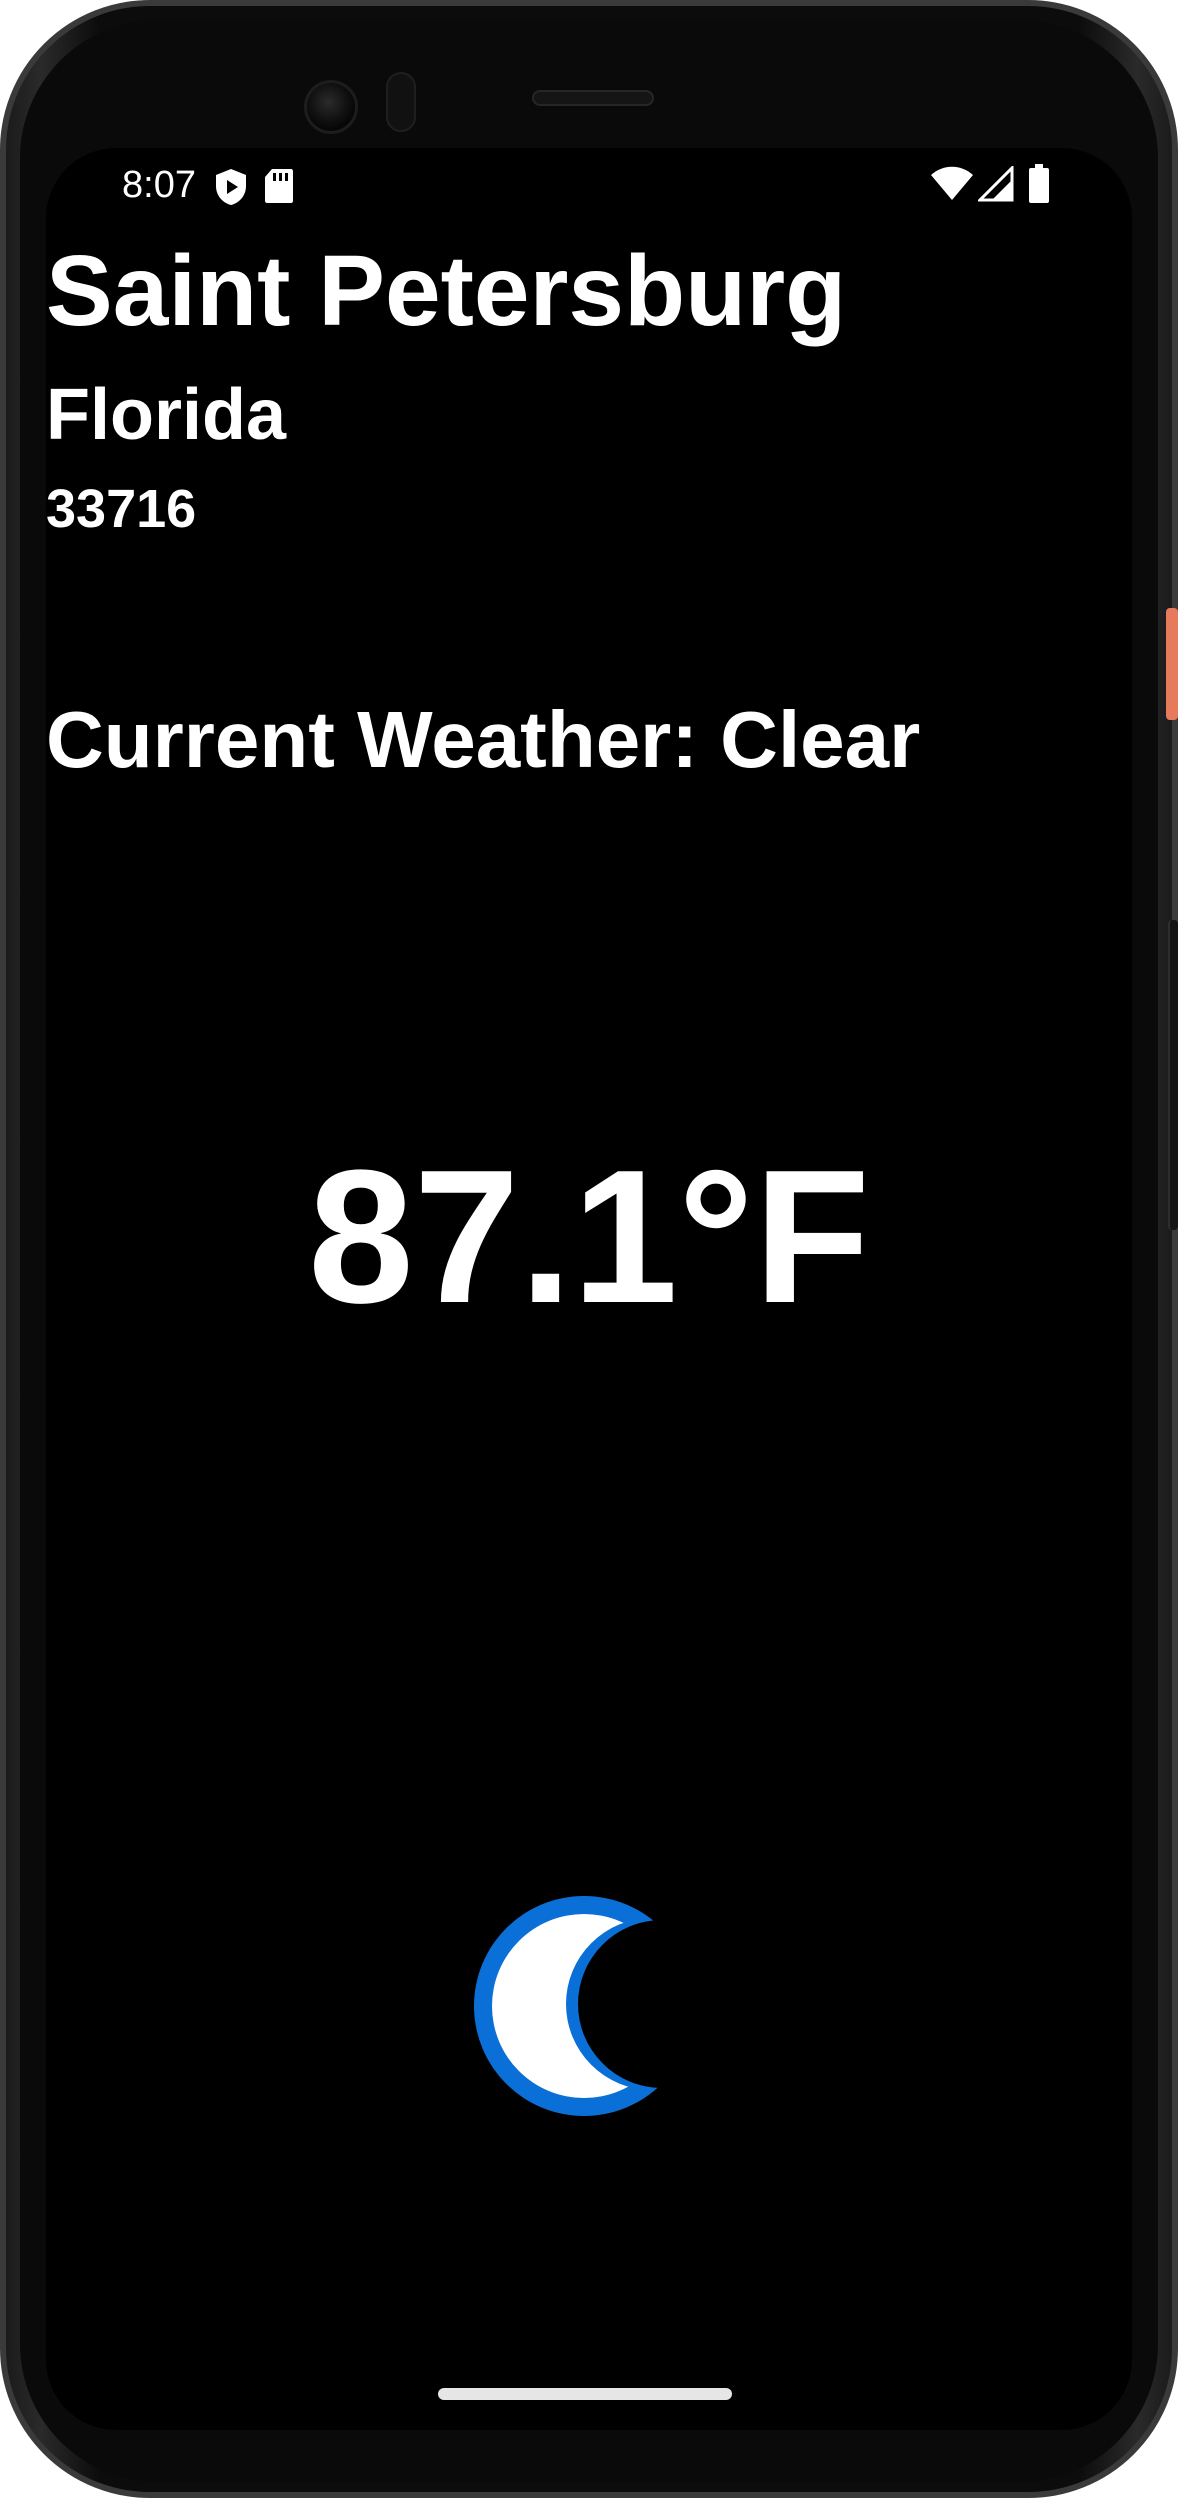  Describe the element at coordinates (121, 509) in the screenshot. I see `zip-code: 33716` at that location.